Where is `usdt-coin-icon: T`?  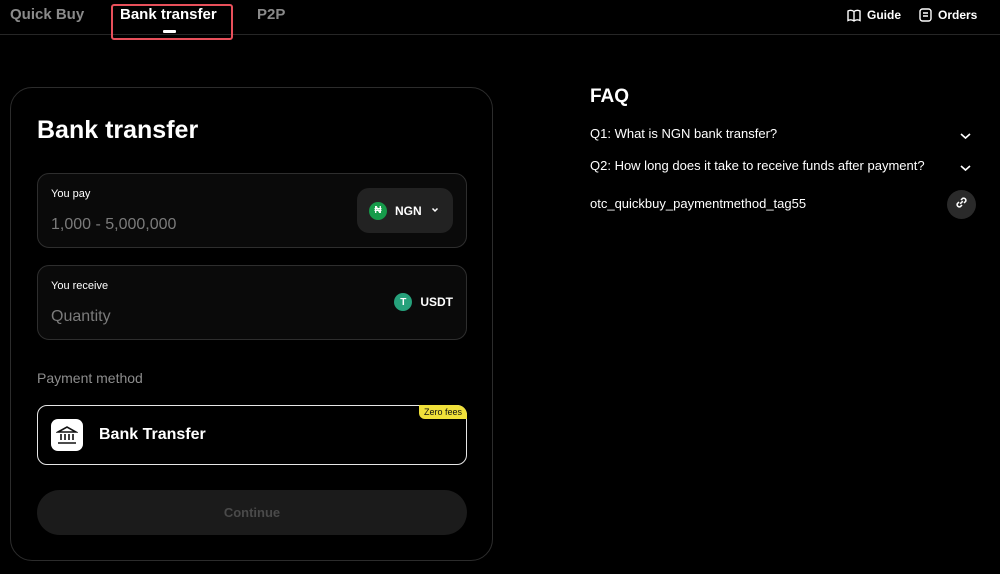
usdt-coin-icon: T is located at coordinates (403, 302).